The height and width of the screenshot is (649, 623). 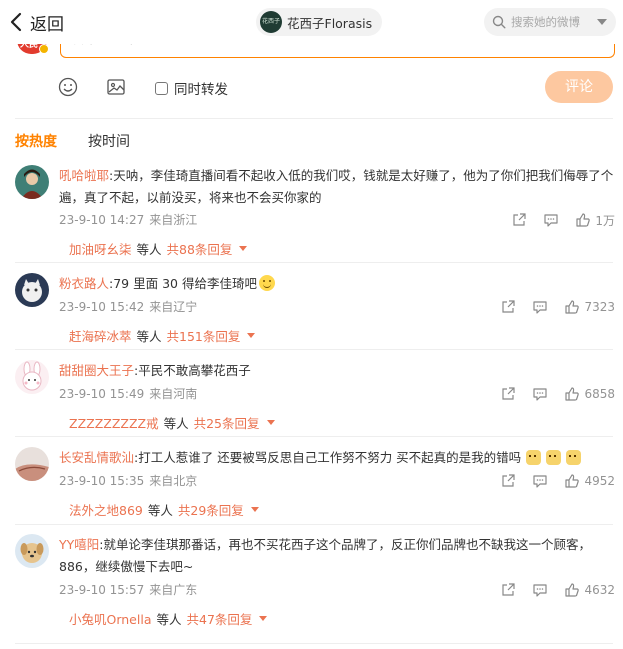 What do you see at coordinates (96, 457) in the screenshot?
I see `comment-username: 长安乱情歌汕` at bounding box center [96, 457].